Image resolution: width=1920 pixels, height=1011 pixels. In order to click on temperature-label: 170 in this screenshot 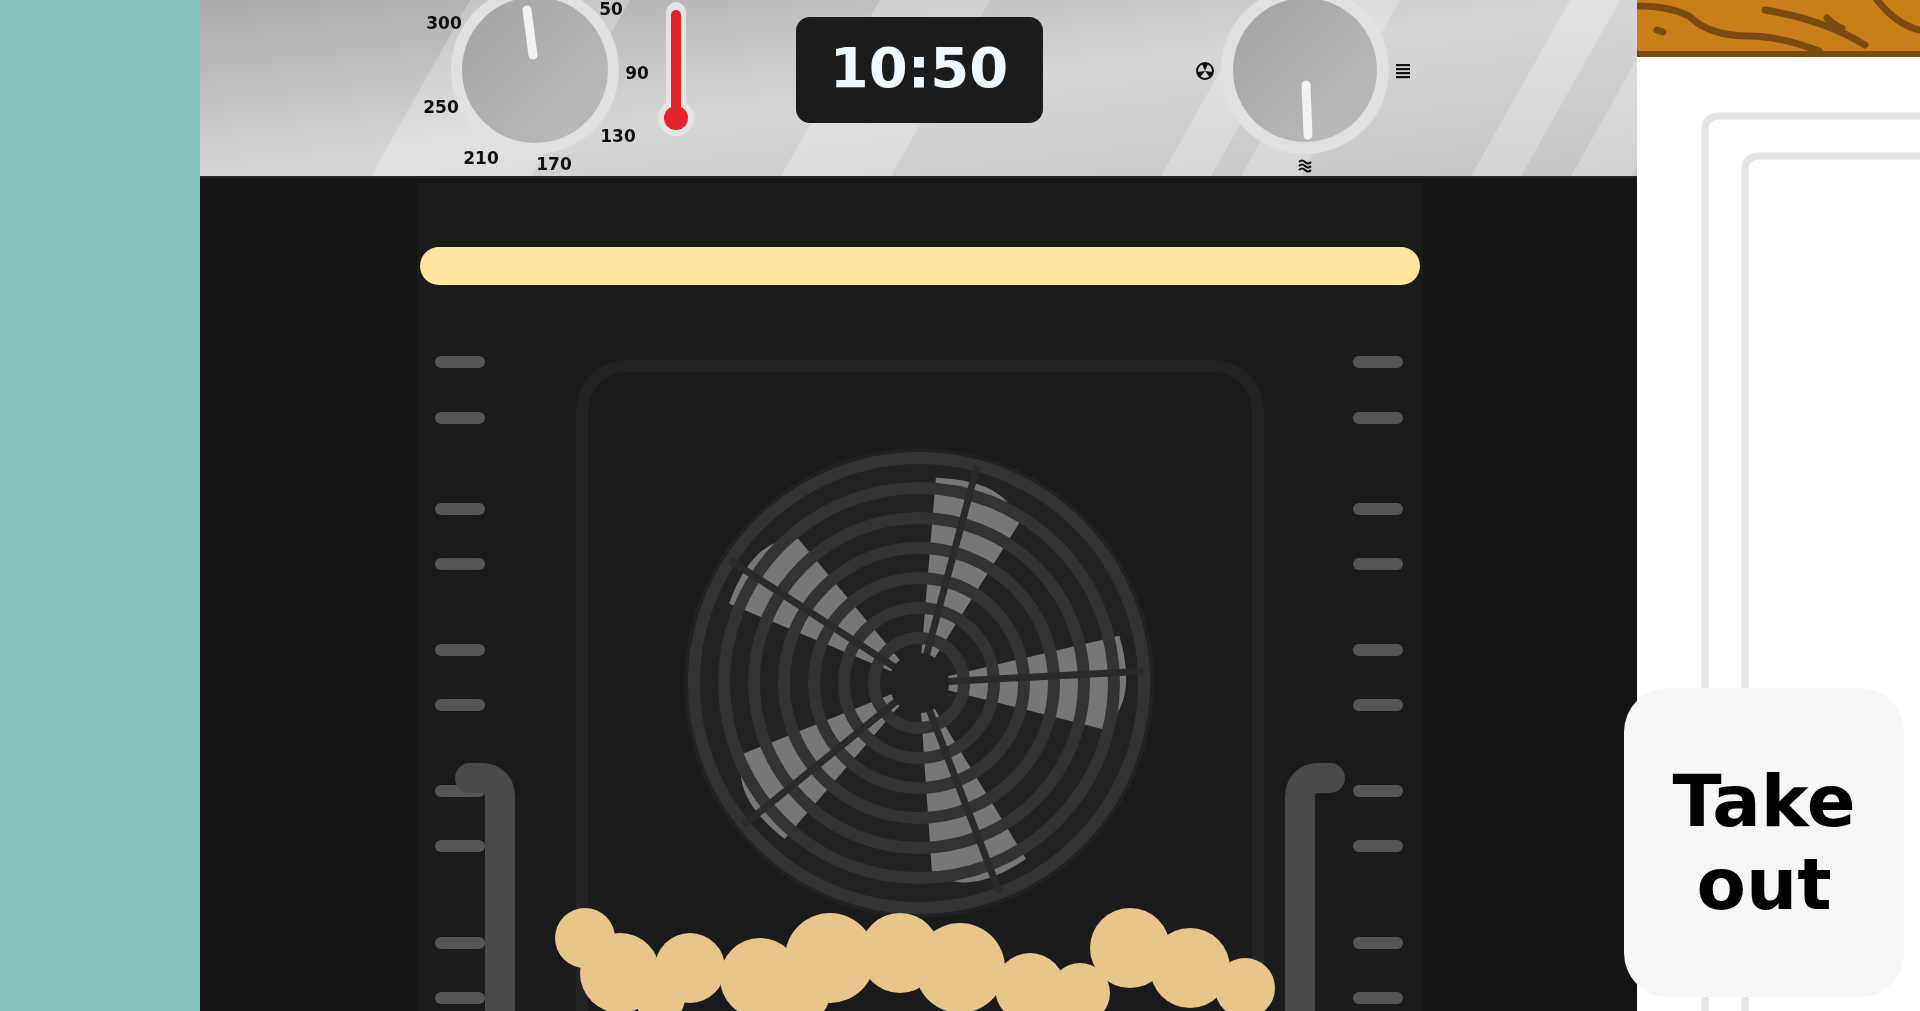, I will do `click(554, 164)`.